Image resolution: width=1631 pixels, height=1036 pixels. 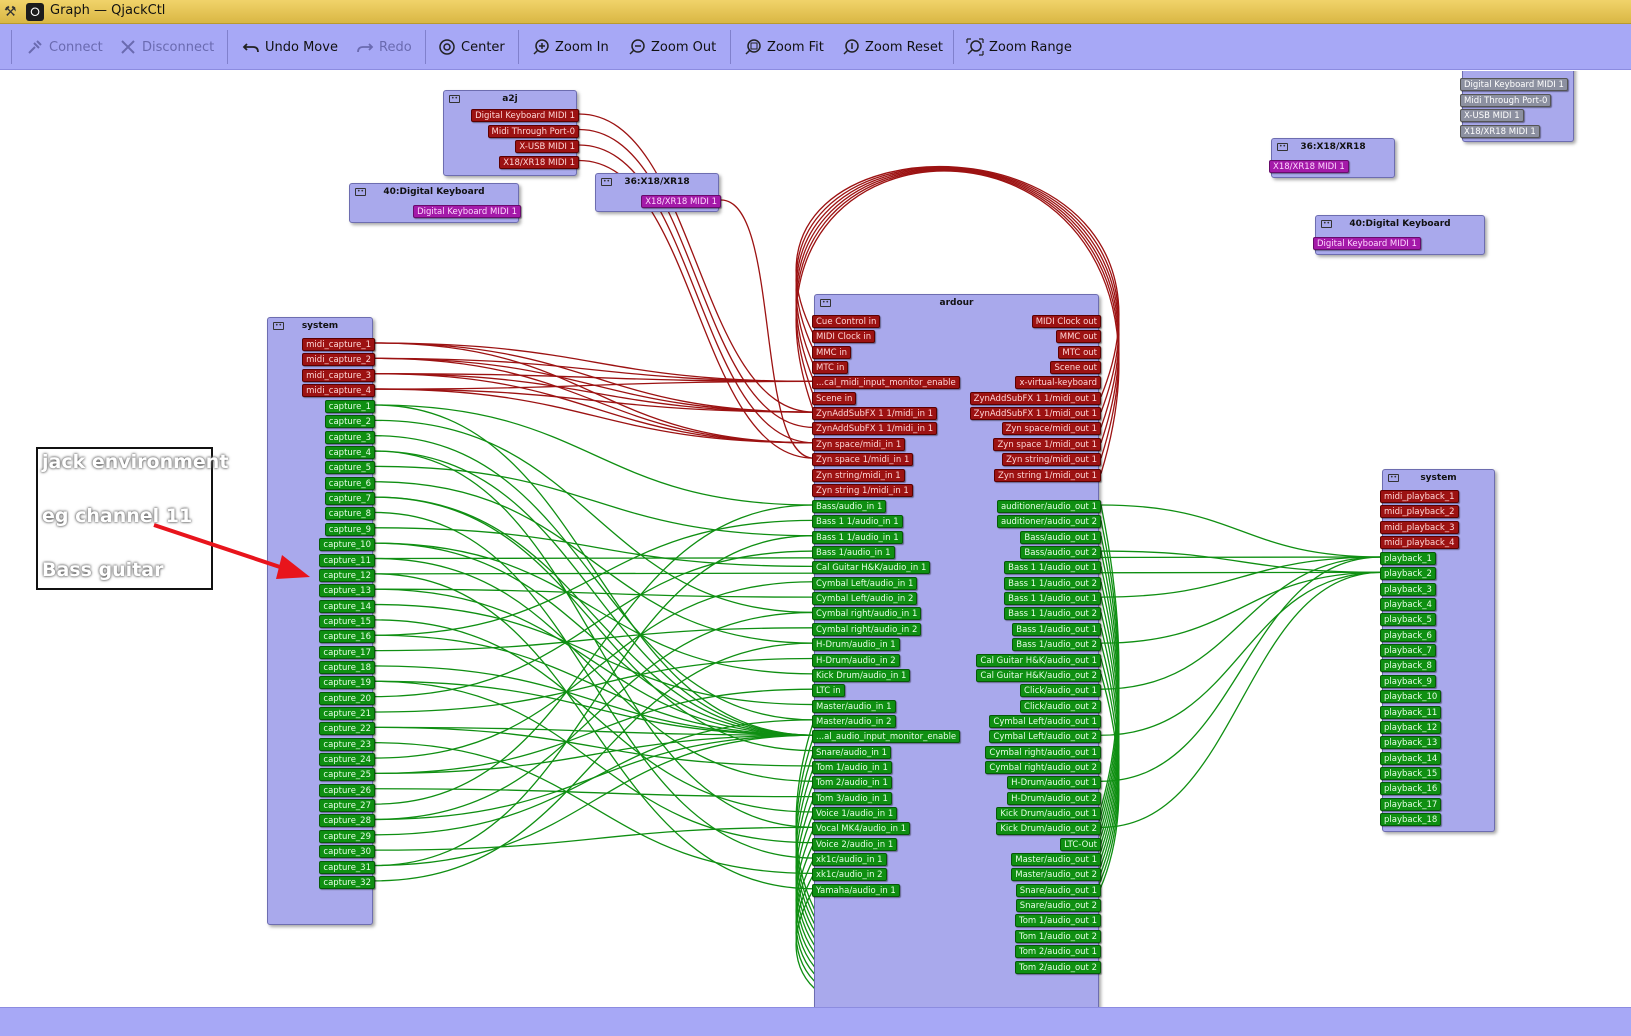 What do you see at coordinates (1048, 522) in the screenshot?
I see `port-ardour-audio-out: auditioner/audio_out 2` at bounding box center [1048, 522].